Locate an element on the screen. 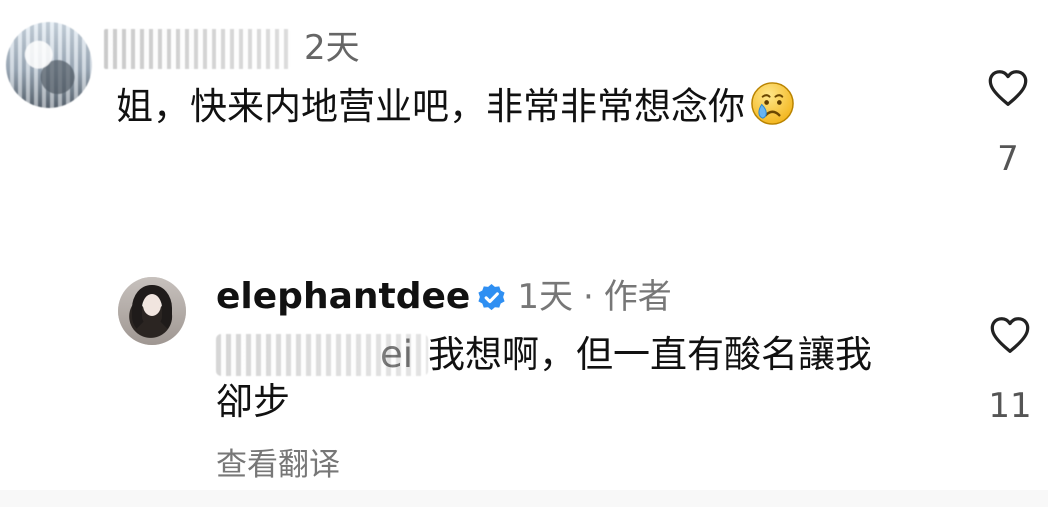 The image size is (1048, 507). reply-avatar-face is located at coordinates (152, 305).